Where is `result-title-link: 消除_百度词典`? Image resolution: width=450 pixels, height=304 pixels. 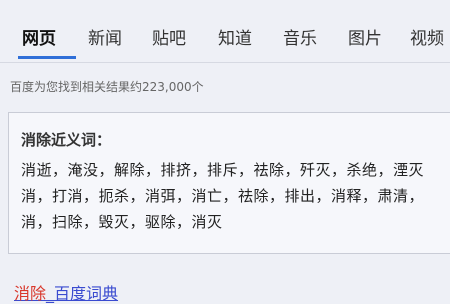 result-title-link: 消除_百度词典 is located at coordinates (66, 293).